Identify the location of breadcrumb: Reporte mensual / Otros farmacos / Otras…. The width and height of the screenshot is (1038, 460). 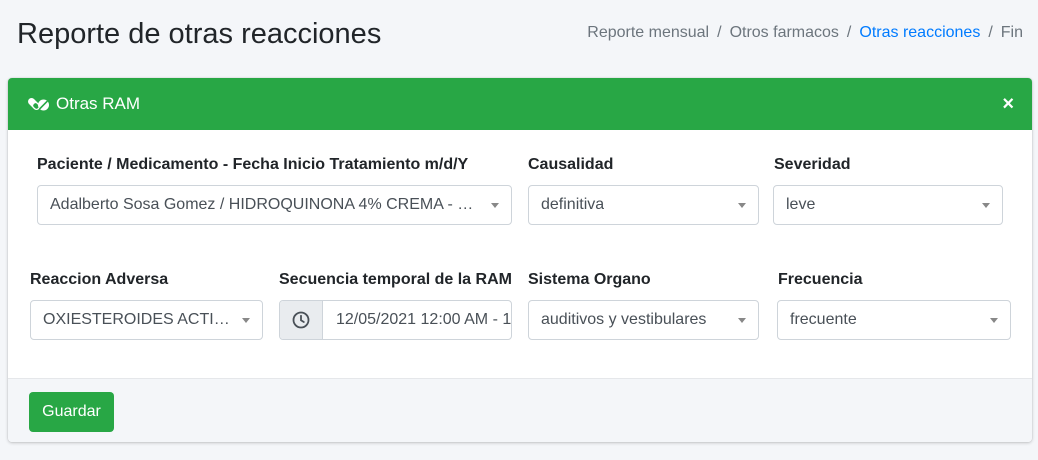
(805, 33).